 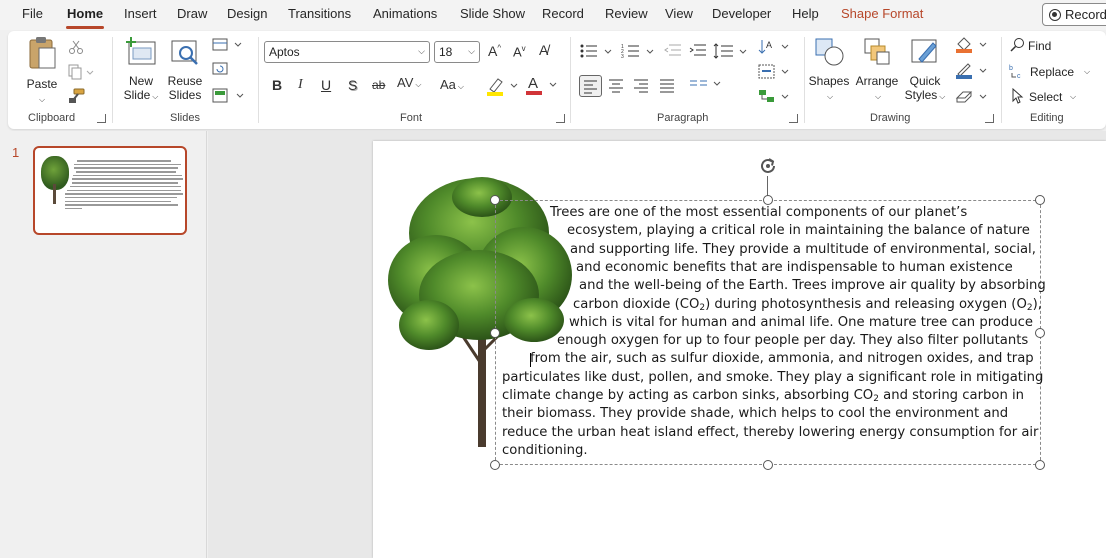 I want to click on menu-slideshow: Slide Show, so click(x=492, y=13).